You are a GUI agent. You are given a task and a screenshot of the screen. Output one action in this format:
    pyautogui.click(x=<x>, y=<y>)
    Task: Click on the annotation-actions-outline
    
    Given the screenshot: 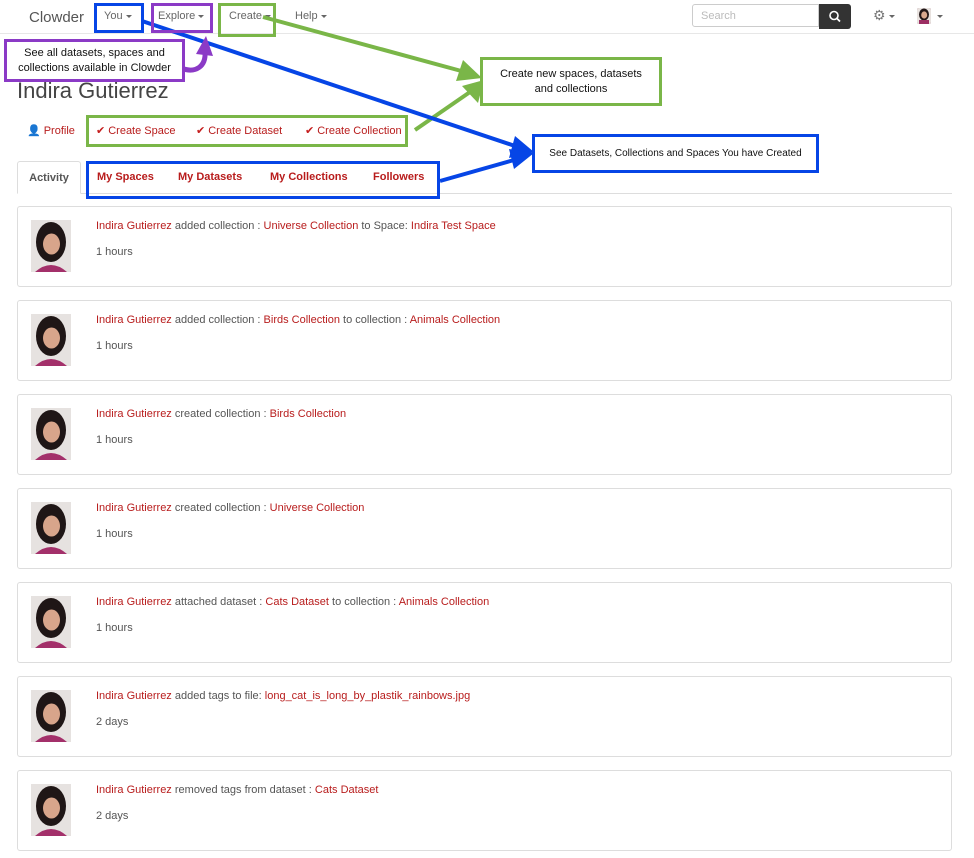 What is the action you would take?
    pyautogui.click(x=247, y=131)
    